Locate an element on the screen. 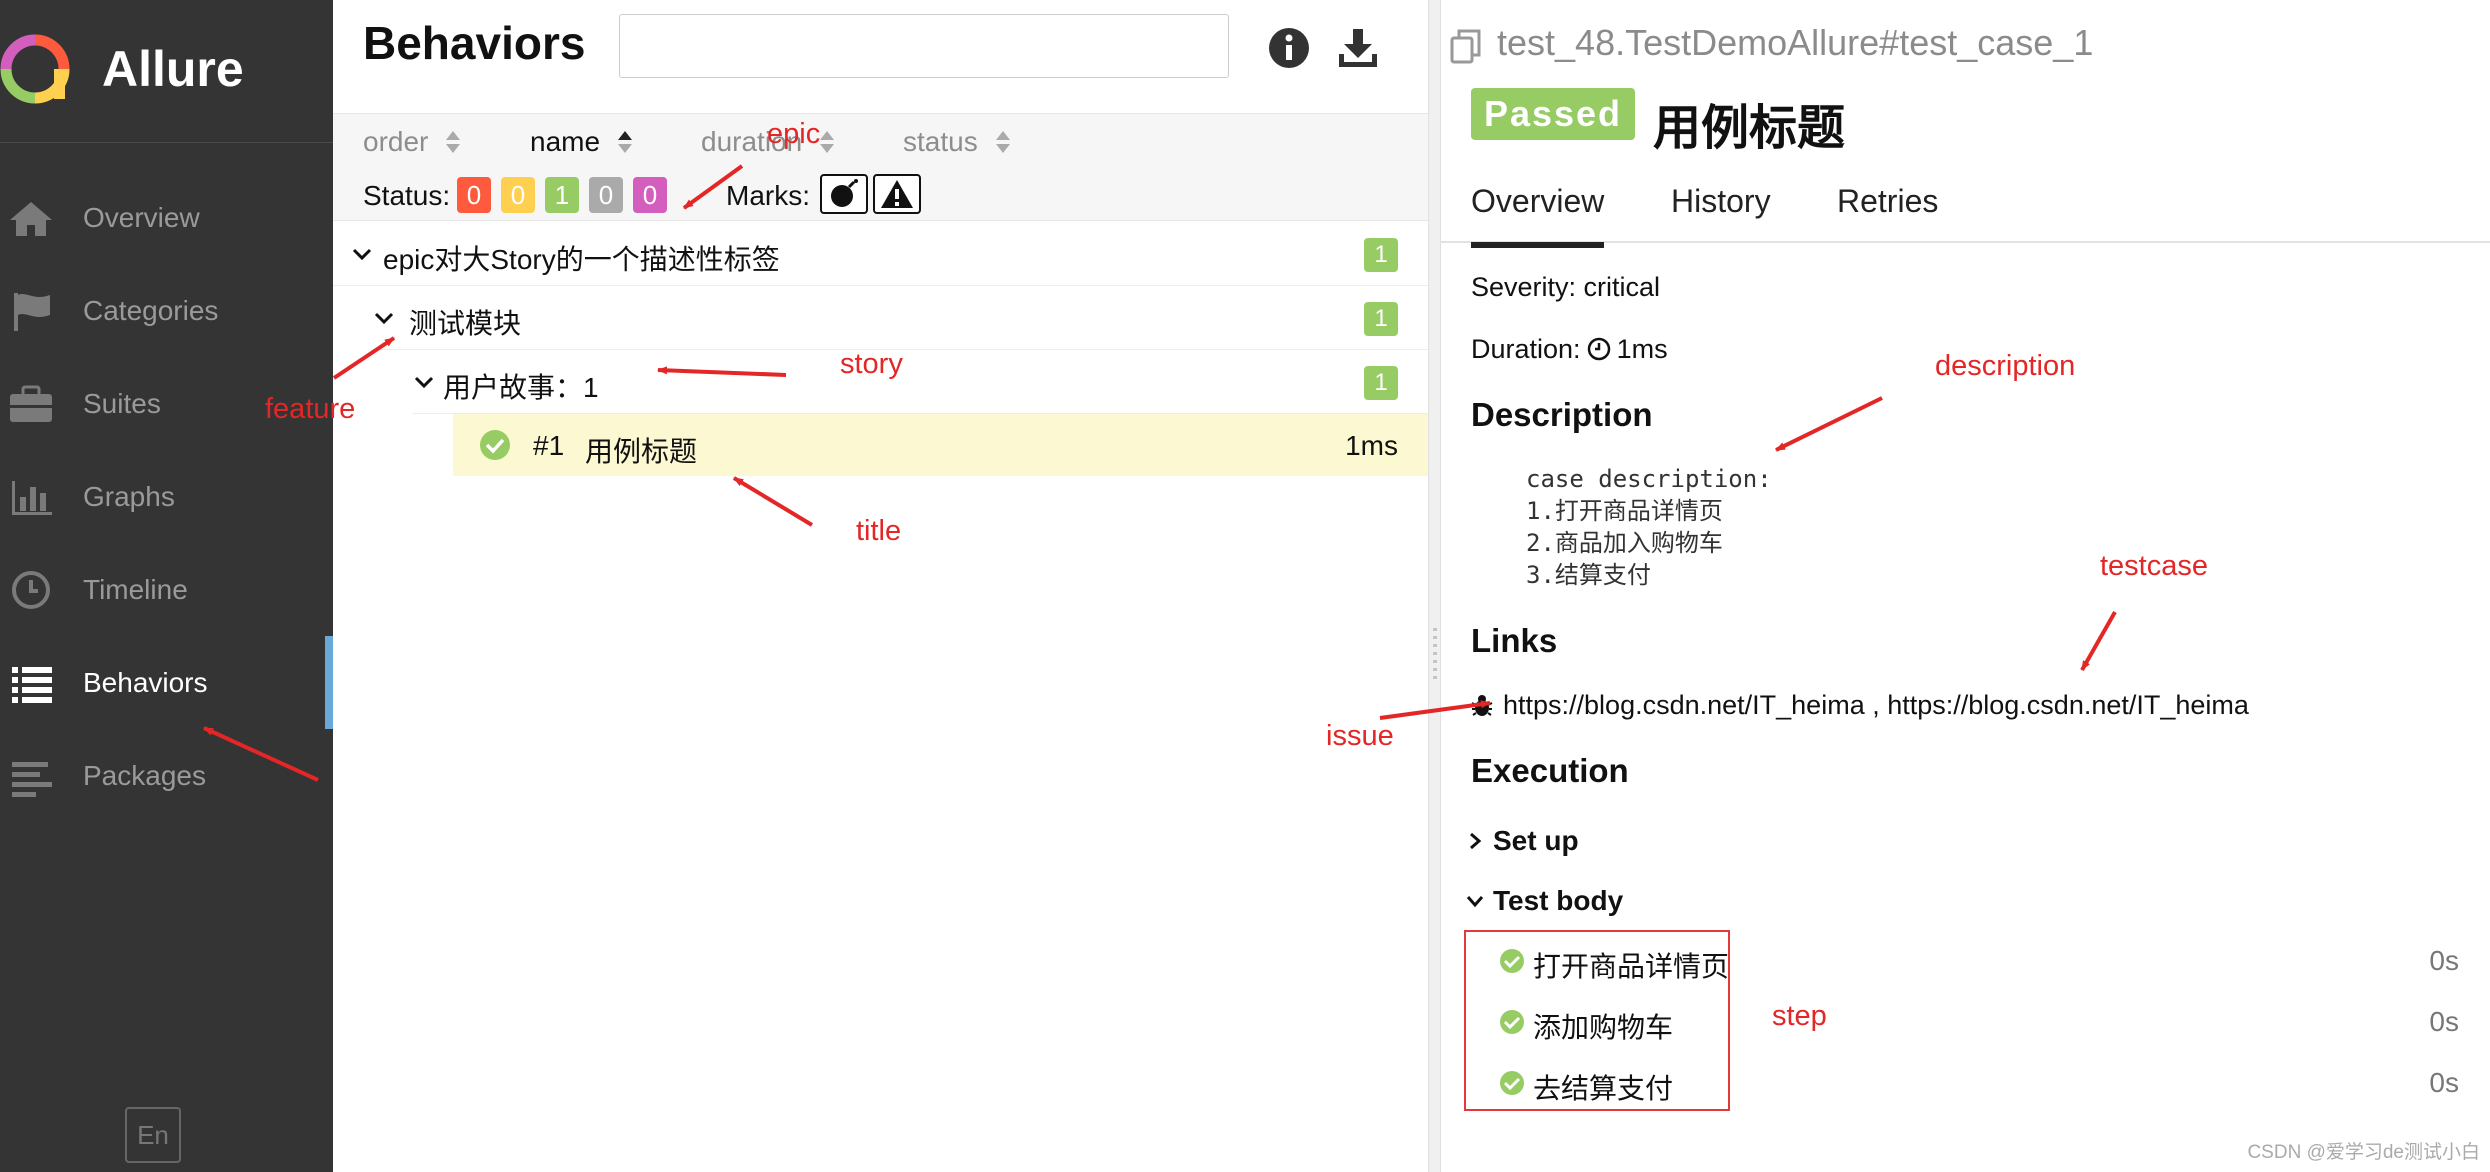 This screenshot has width=2490, height=1172. annotation-title: title is located at coordinates (879, 531).